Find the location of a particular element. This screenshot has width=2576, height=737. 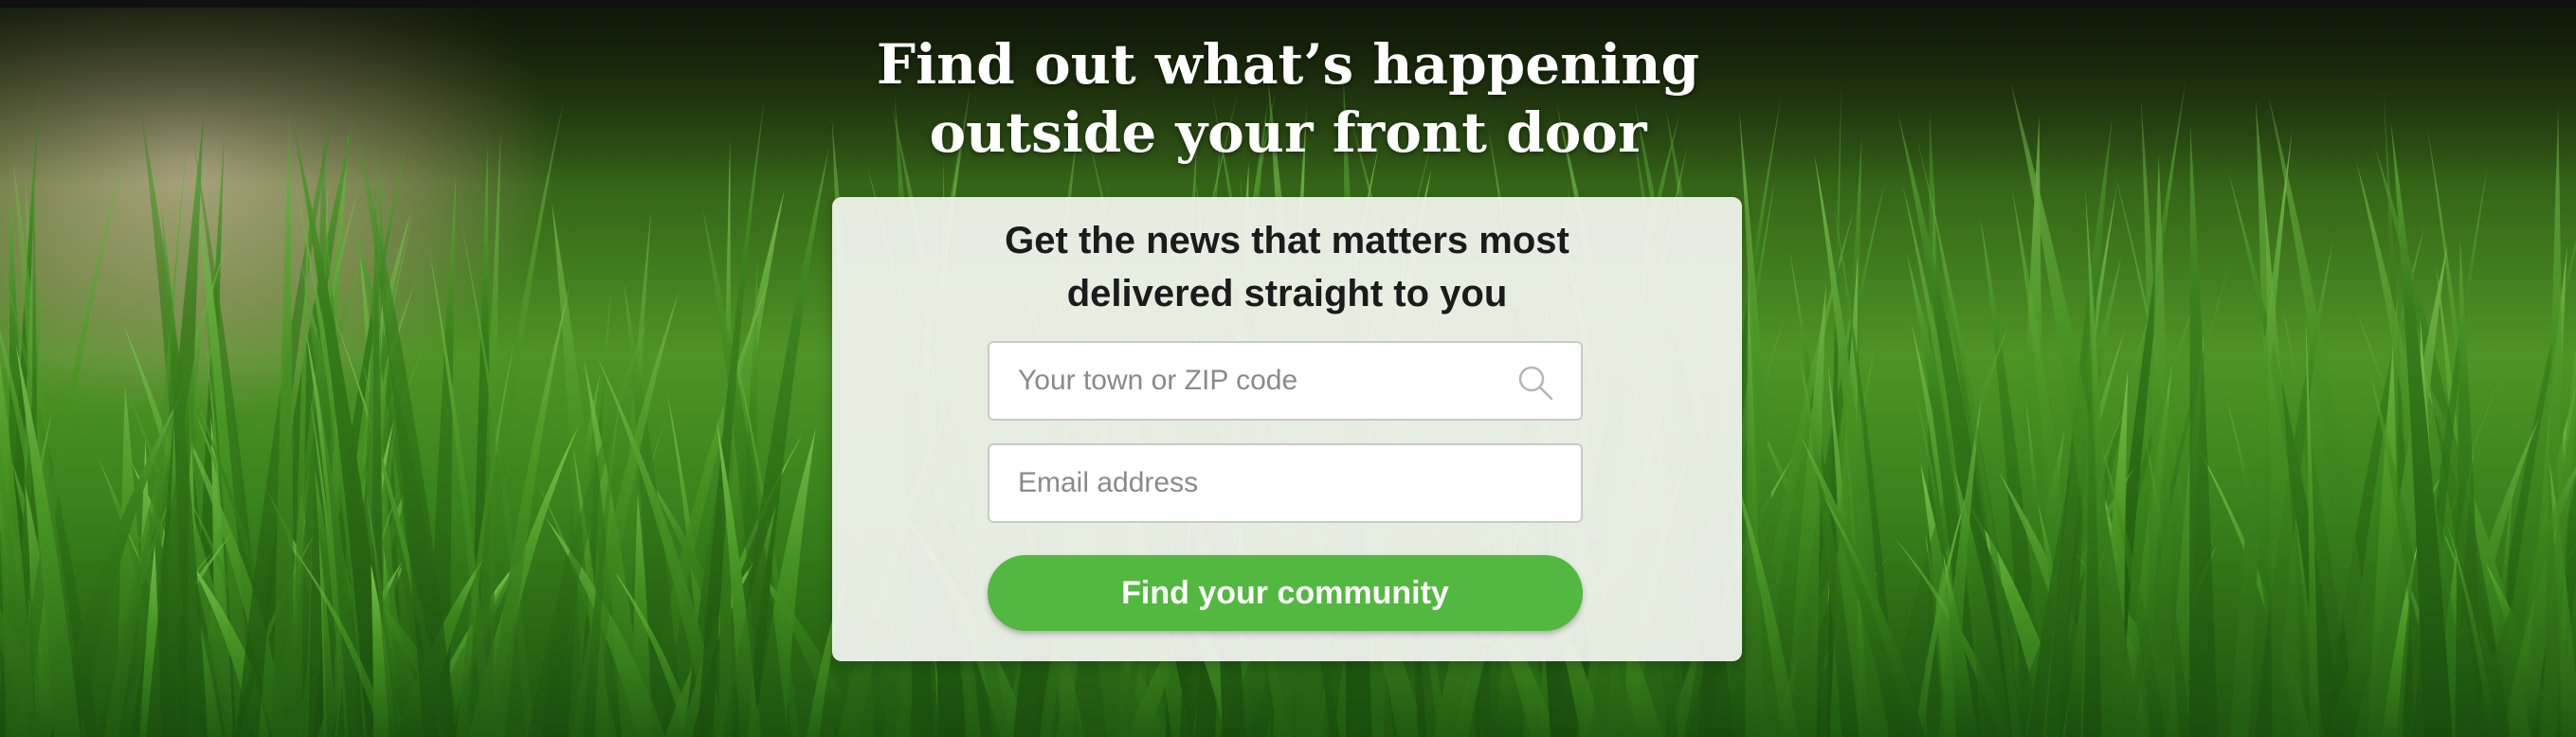

headline-line-1: Find out what’s happening is located at coordinates (1288, 64).